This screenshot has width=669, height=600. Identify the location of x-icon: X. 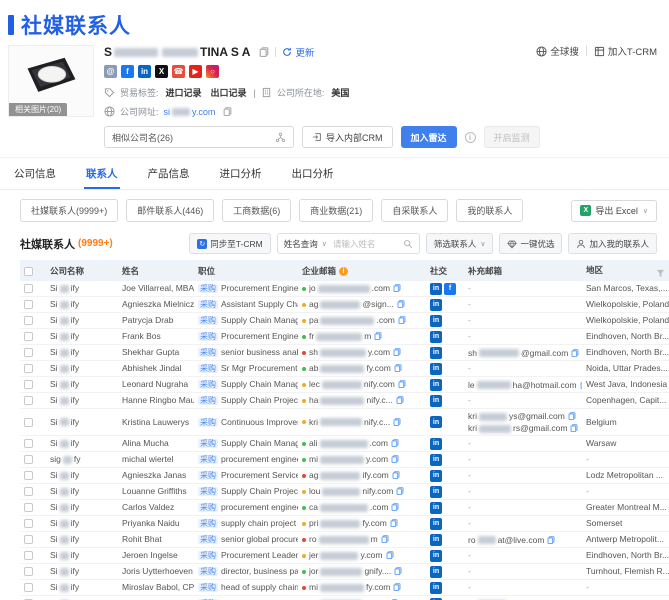
(161, 71).